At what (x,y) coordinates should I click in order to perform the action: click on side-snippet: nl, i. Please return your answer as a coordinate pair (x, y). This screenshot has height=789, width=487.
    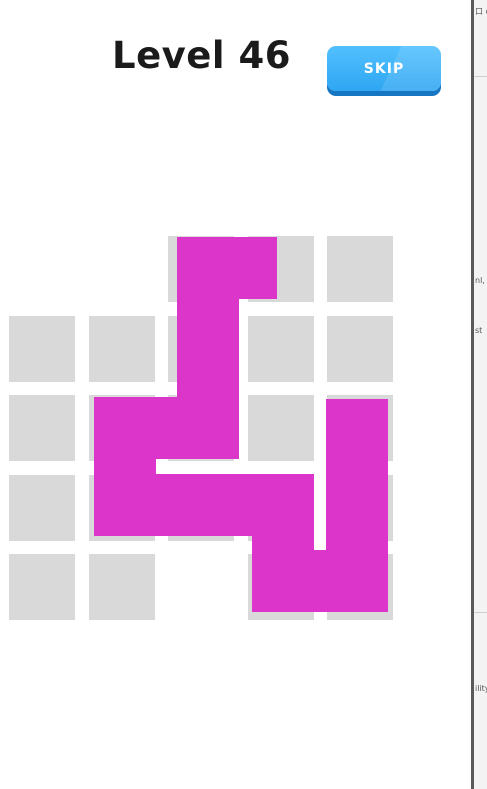
    Looking at the image, I should click on (481, 280).